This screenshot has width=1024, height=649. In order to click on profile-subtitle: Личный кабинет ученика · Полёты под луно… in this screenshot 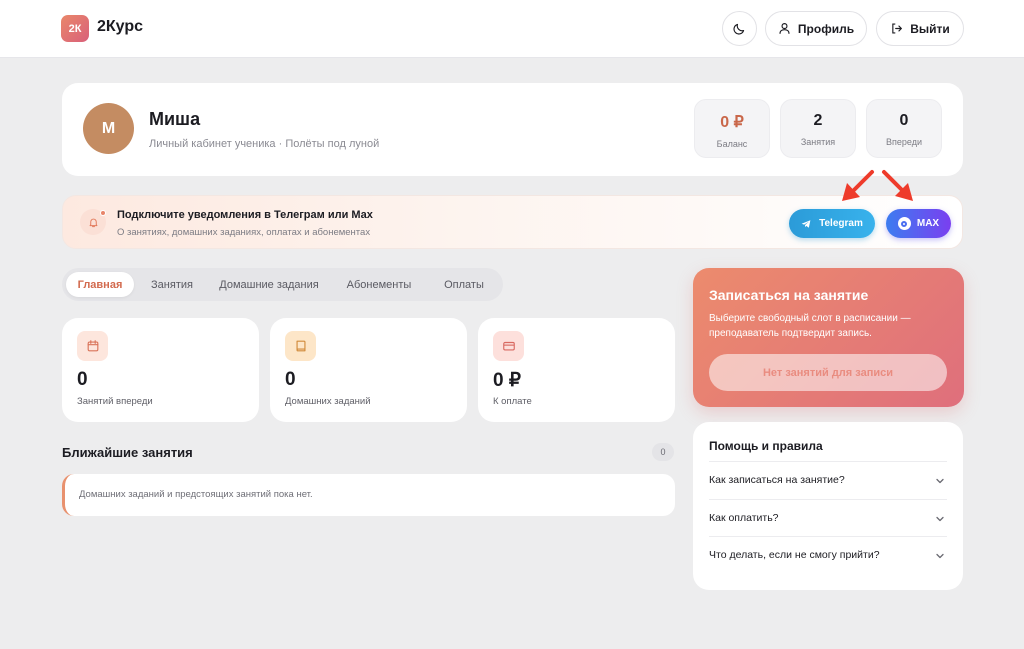, I will do `click(264, 144)`.